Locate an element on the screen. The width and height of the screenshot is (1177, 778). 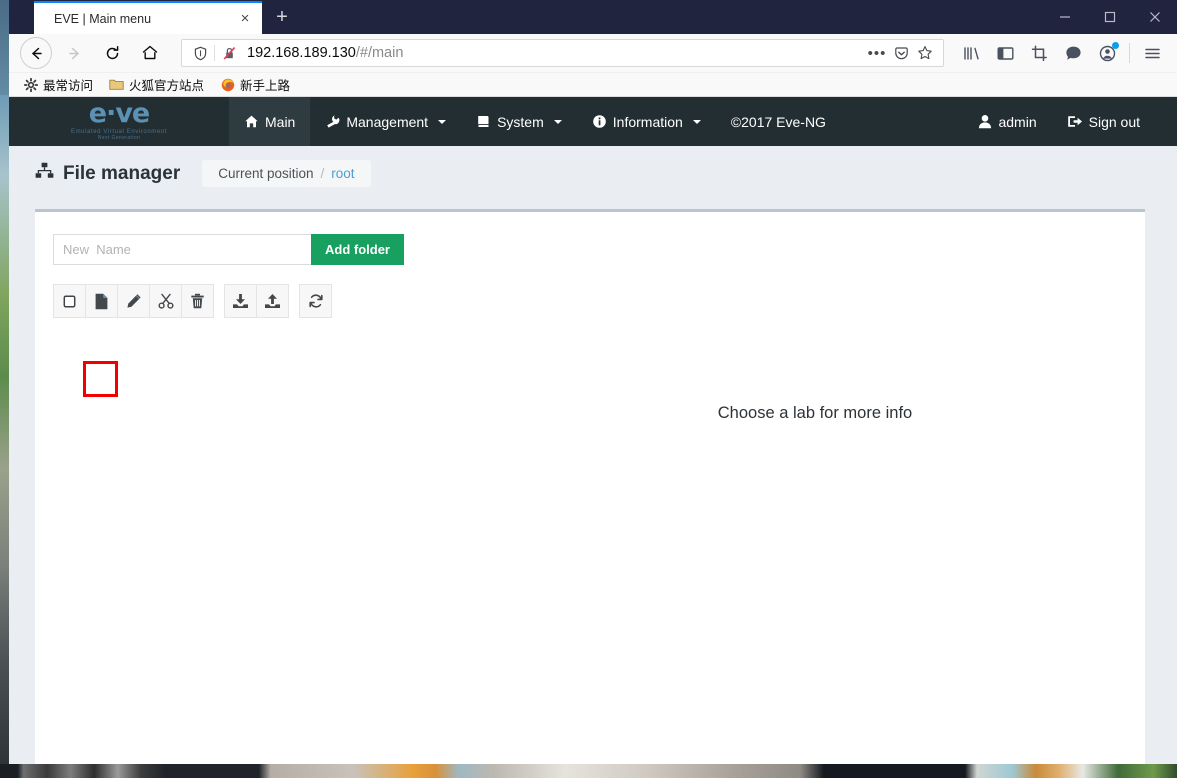
nav-item-user: admin is located at coordinates (1007, 121).